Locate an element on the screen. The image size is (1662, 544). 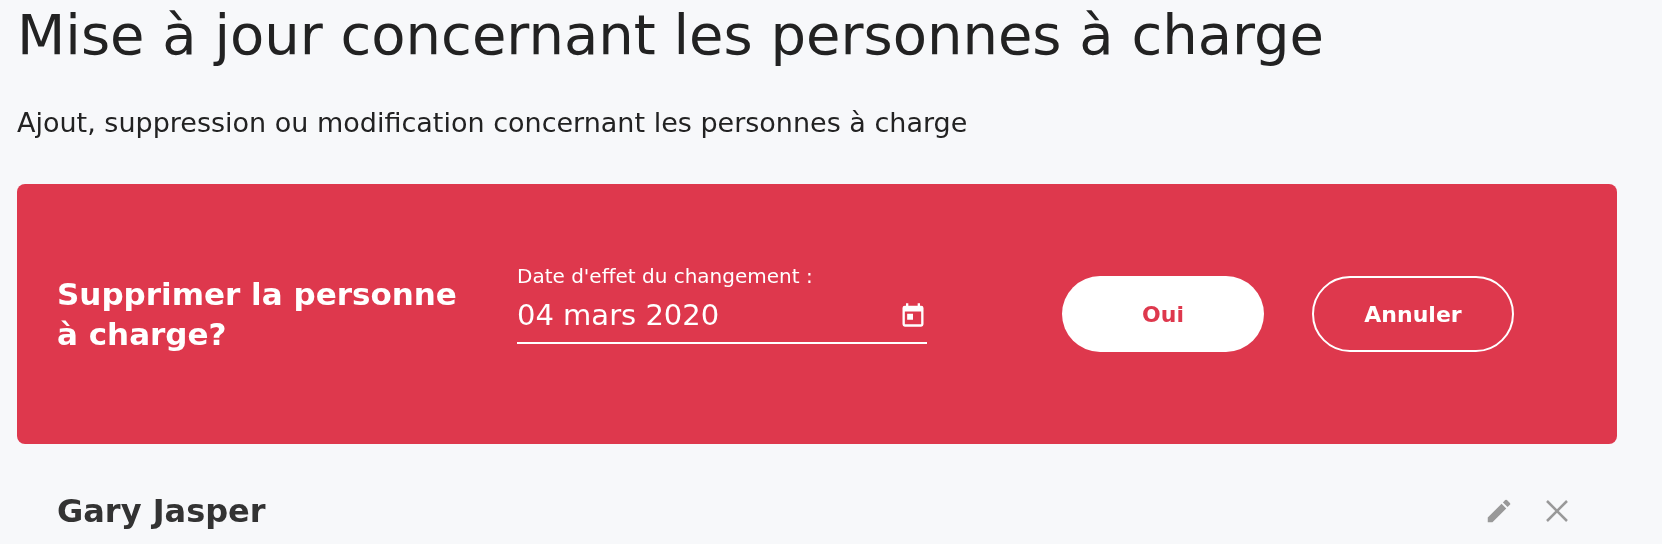
dependent-name: Gary Jasper is located at coordinates (161, 511).